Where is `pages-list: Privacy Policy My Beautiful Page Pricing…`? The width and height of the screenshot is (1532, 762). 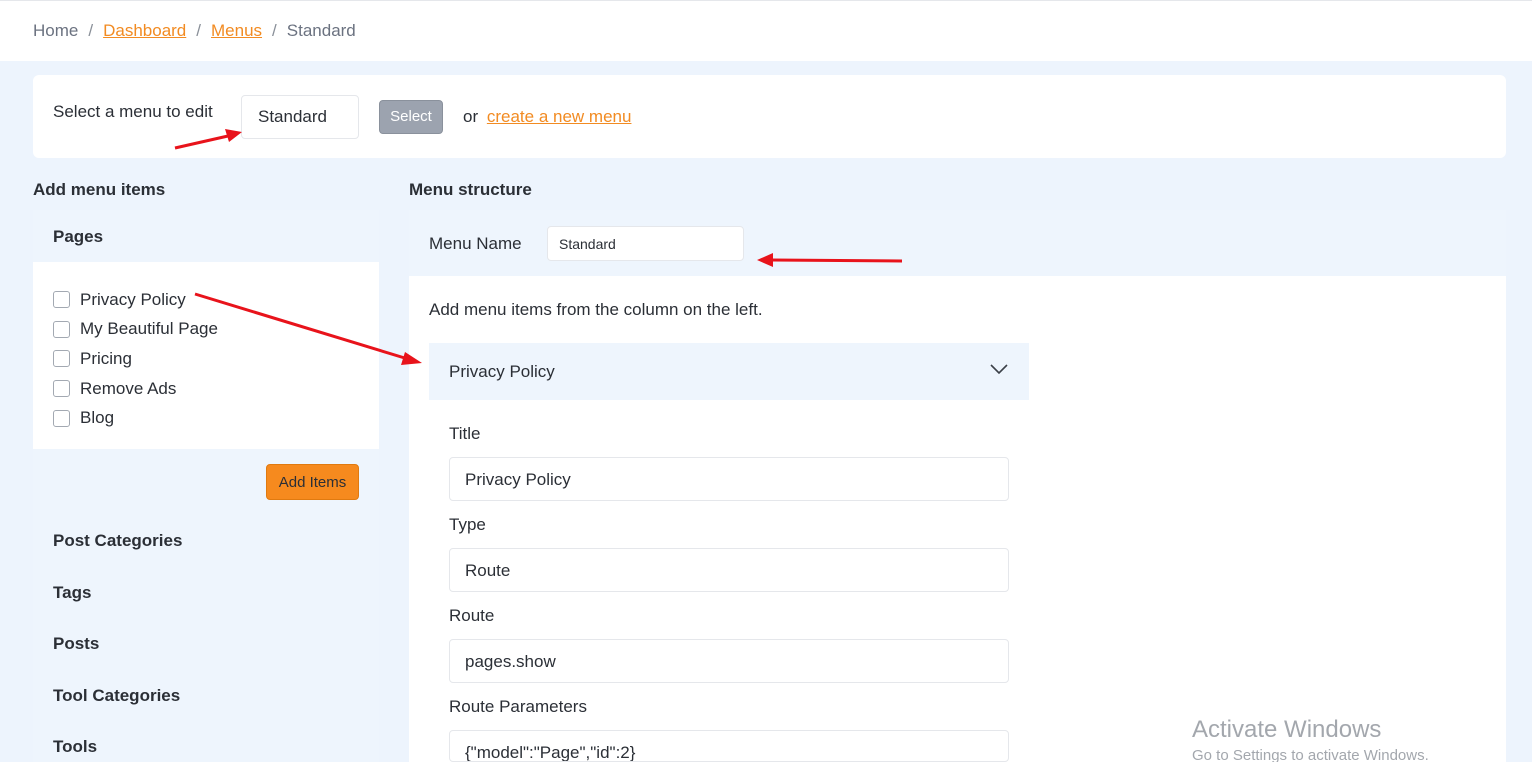 pages-list: Privacy Policy My Beautiful Page Pricing… is located at coordinates (206, 355).